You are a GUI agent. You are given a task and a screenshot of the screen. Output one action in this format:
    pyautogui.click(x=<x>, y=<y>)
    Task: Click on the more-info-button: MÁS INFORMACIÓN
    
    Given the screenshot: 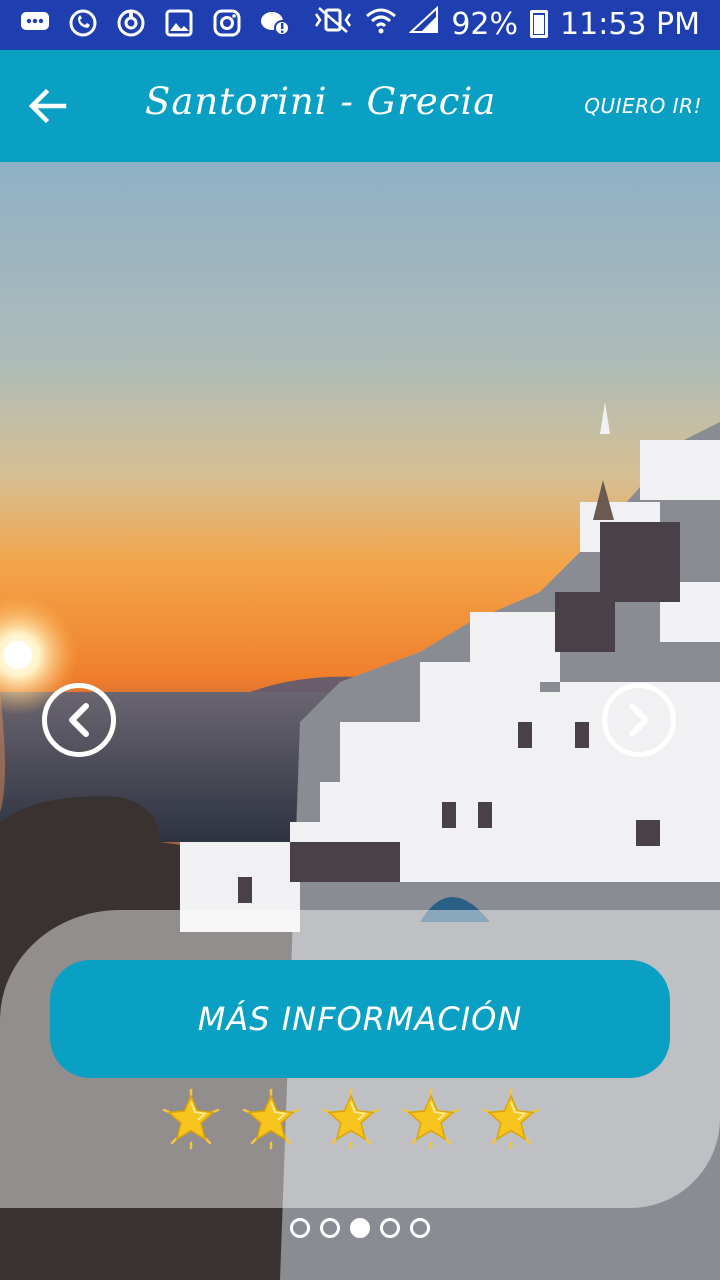 What is the action you would take?
    pyautogui.click(x=360, y=1019)
    